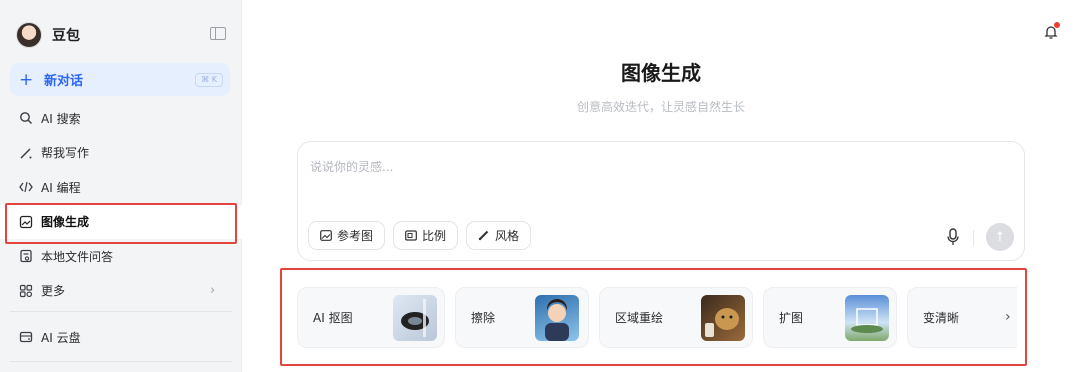 Image resolution: width=1080 pixels, height=372 pixels. I want to click on reference-image-button: 参考图, so click(347, 235).